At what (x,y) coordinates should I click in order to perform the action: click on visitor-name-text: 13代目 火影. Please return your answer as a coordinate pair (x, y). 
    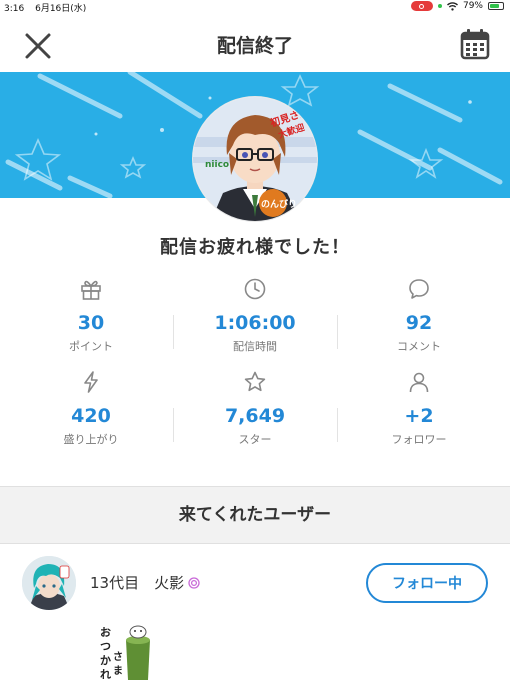
    Looking at the image, I should click on (137, 583).